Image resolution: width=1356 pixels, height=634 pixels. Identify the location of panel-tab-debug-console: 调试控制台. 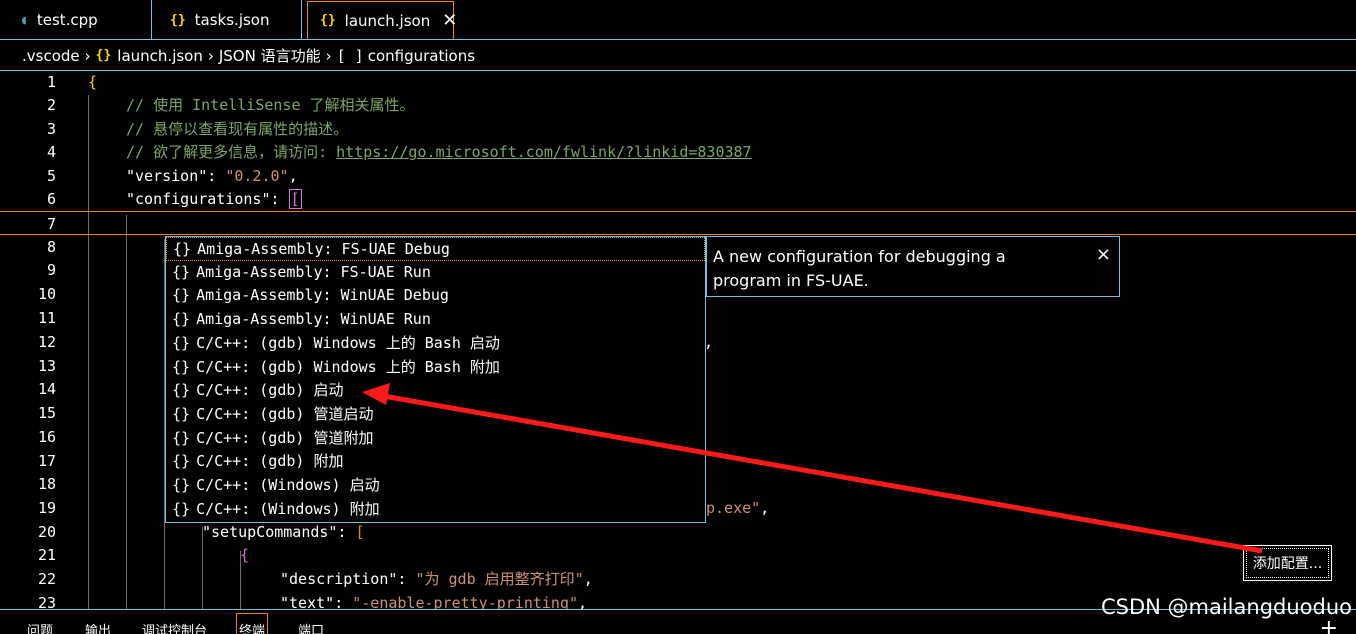
(174, 627).